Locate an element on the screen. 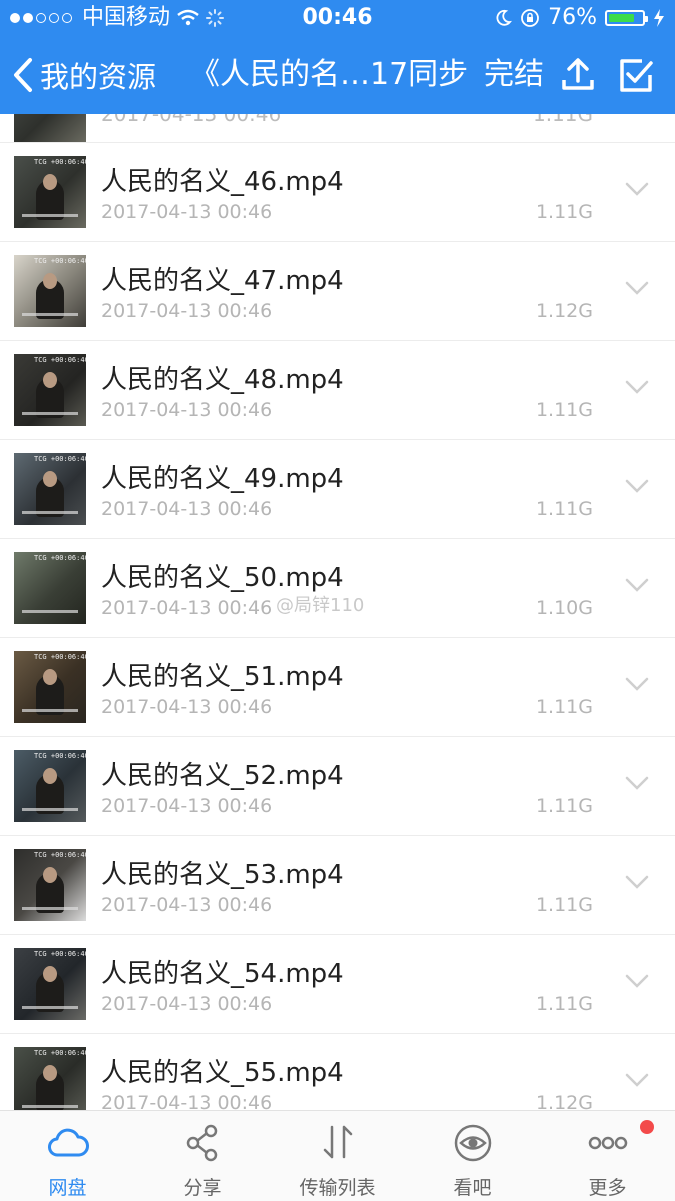  file-name: 人民的名义_46.mp4 is located at coordinates (222, 182).